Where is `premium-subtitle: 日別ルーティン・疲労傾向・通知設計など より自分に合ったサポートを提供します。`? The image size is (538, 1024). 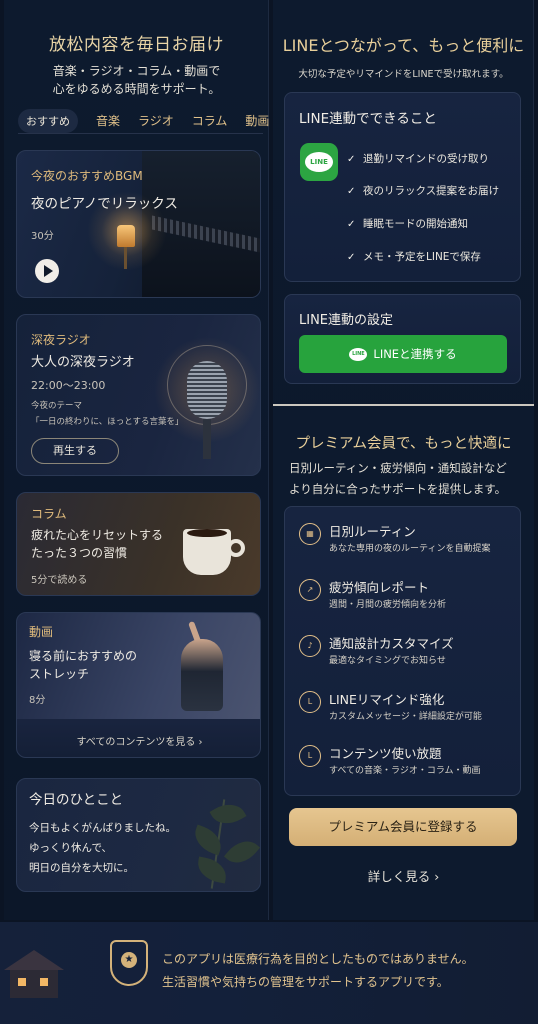 premium-subtitle: 日別ルーティン・疲労傾向・通知設計など より自分に合ったサポートを提供します。 is located at coordinates (398, 478).